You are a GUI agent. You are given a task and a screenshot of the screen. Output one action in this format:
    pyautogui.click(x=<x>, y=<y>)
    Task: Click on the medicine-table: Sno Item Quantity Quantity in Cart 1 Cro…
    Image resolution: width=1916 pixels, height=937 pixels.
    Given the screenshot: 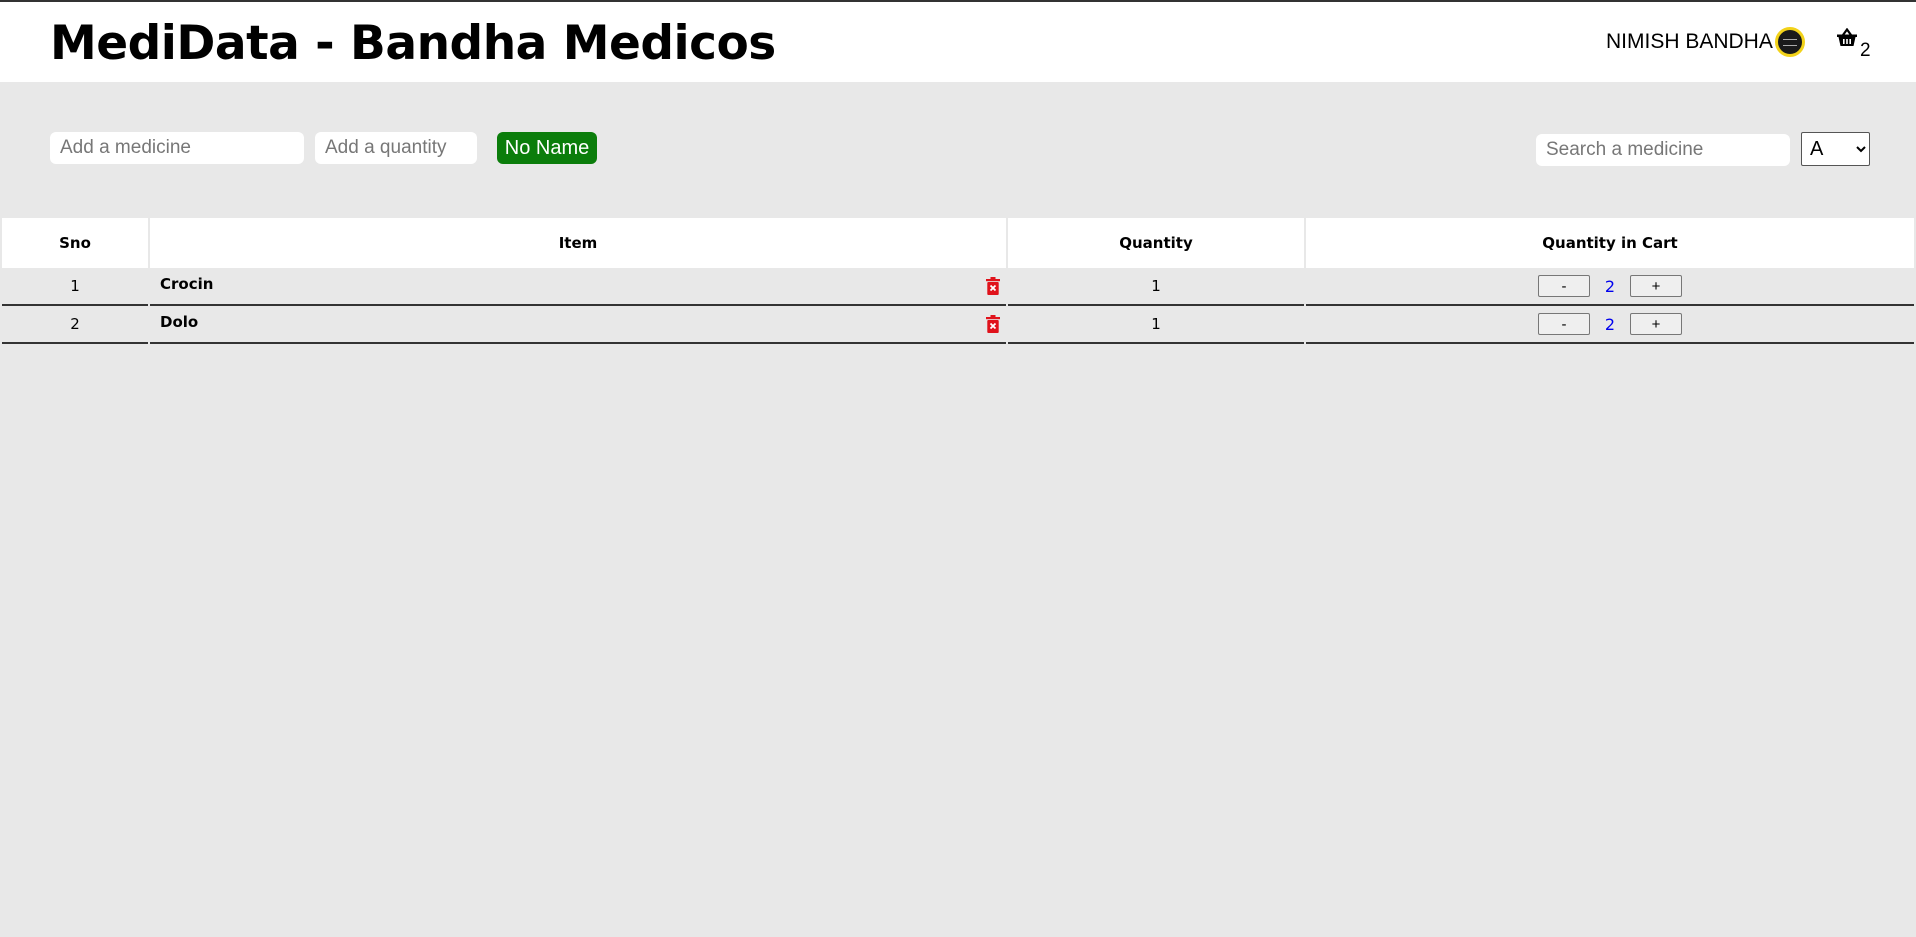 What is the action you would take?
    pyautogui.click(x=958, y=281)
    